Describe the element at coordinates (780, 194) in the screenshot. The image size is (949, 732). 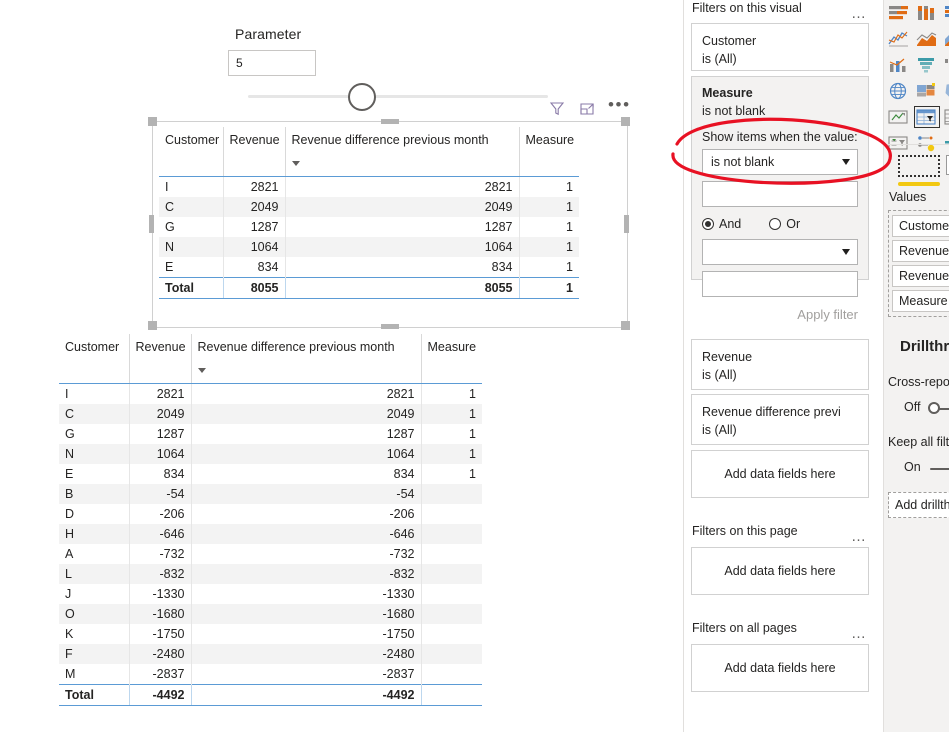
I see `filter-condition-value-input` at that location.